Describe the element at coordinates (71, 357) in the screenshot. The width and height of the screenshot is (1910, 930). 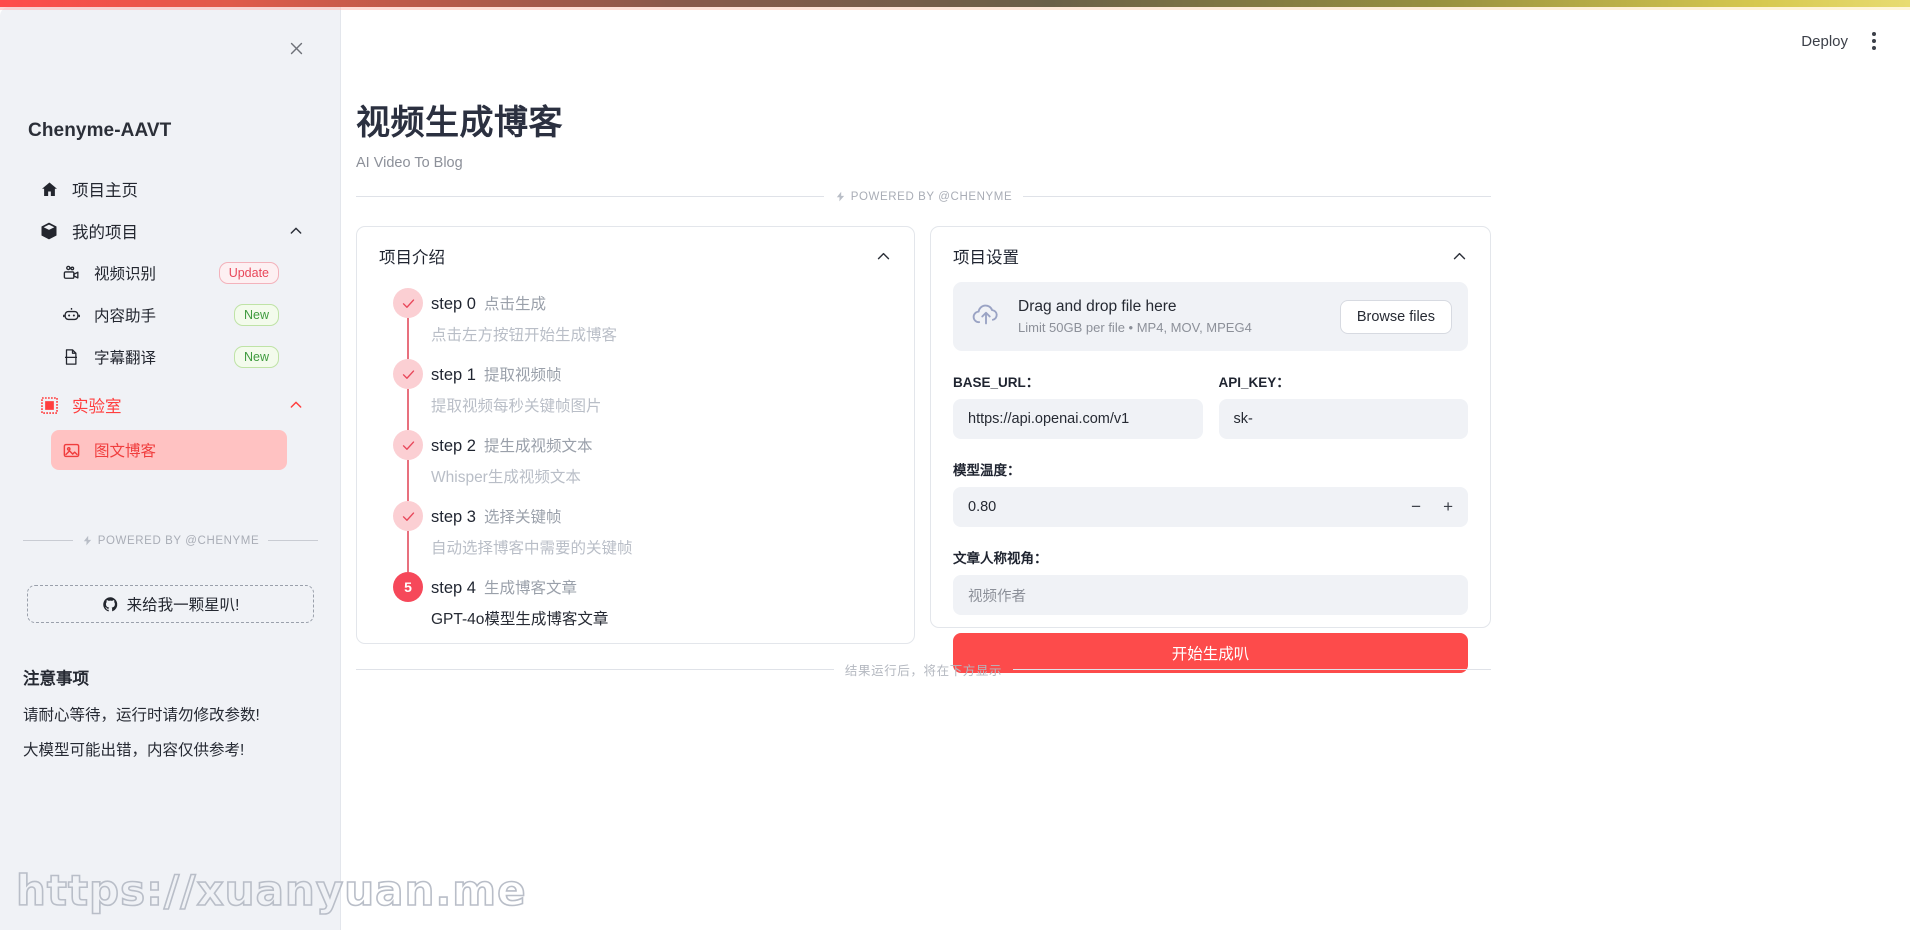
I see `document-icon` at that location.